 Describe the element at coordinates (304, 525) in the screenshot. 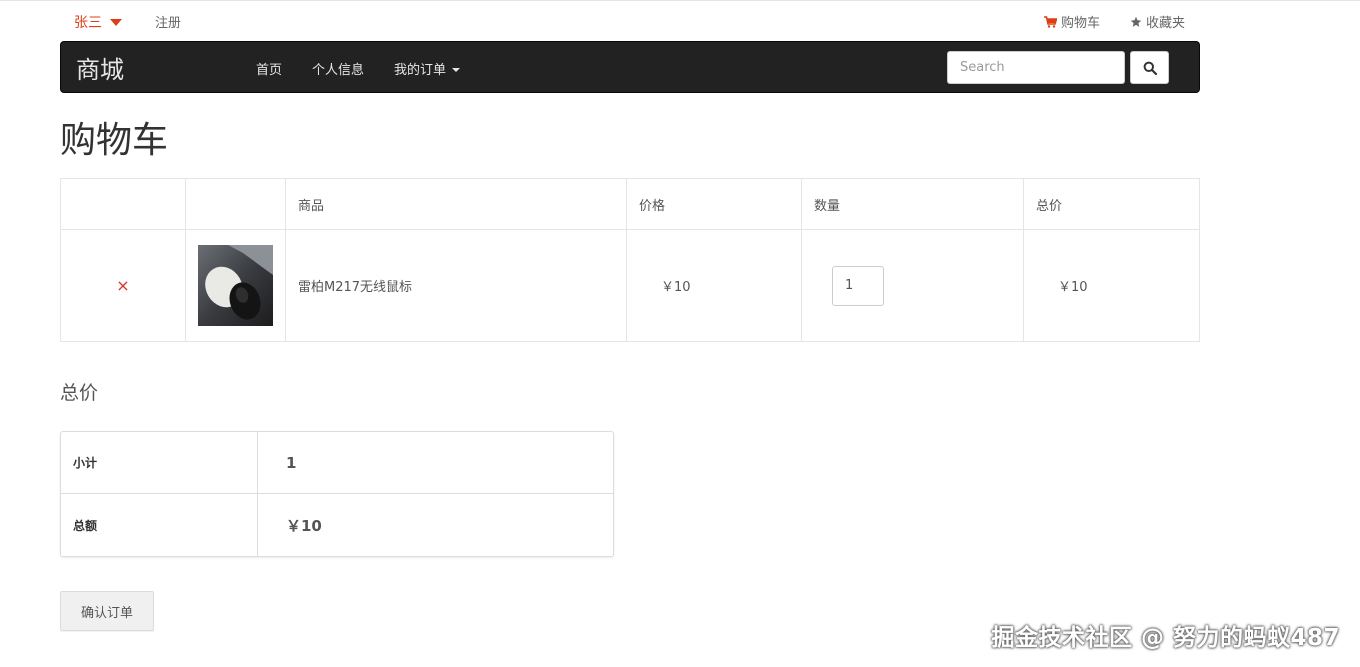

I see `total-value: ￥10` at that location.